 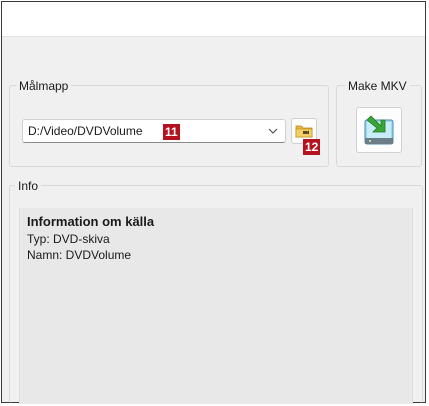 What do you see at coordinates (154, 131) in the screenshot?
I see `target-folder-combobox: D:/Video/DVDVolume` at bounding box center [154, 131].